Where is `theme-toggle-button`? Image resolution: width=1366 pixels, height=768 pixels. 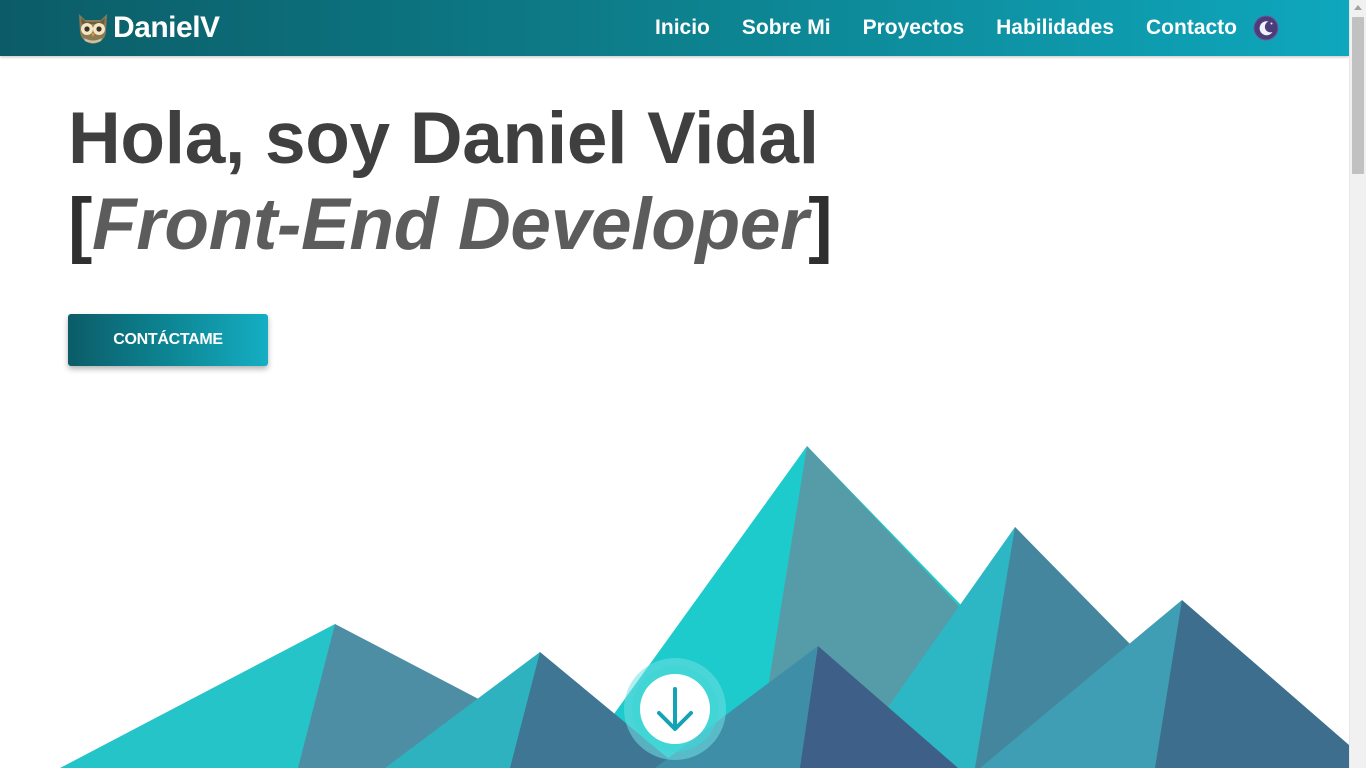
theme-toggle-button is located at coordinates (1266, 28).